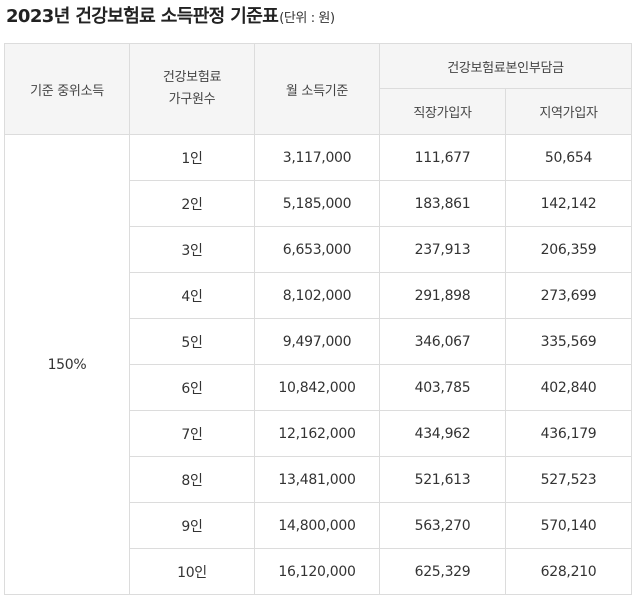 This screenshot has height=598, width=633. I want to click on employee-premium-cell: 625,329, so click(442, 571).